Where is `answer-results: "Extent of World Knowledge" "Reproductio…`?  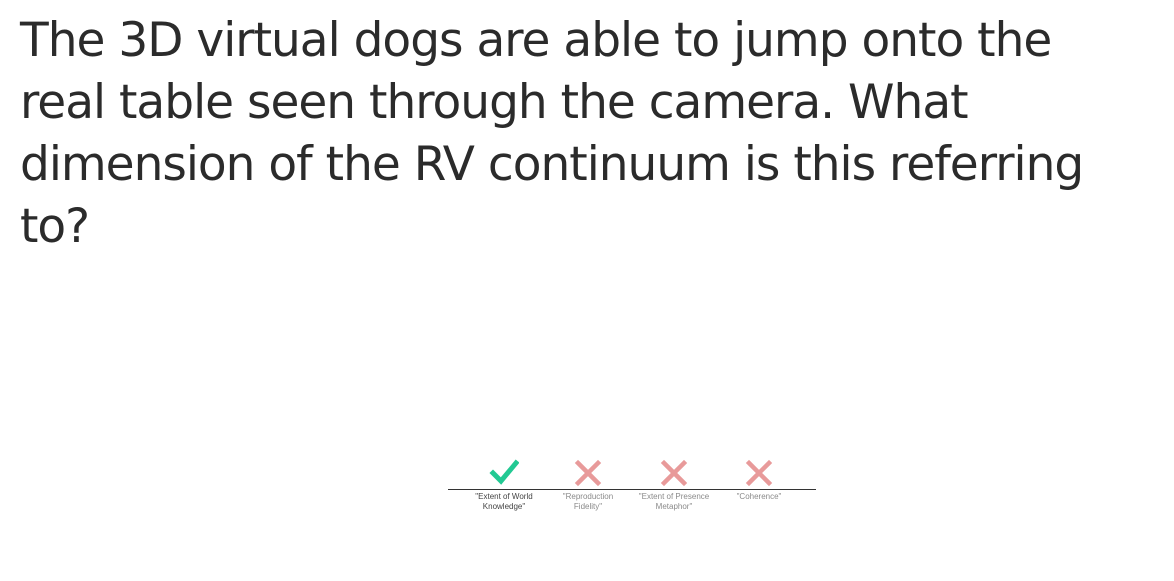 answer-results: "Extent of World Knowledge" "Reproductio… is located at coordinates (632, 496).